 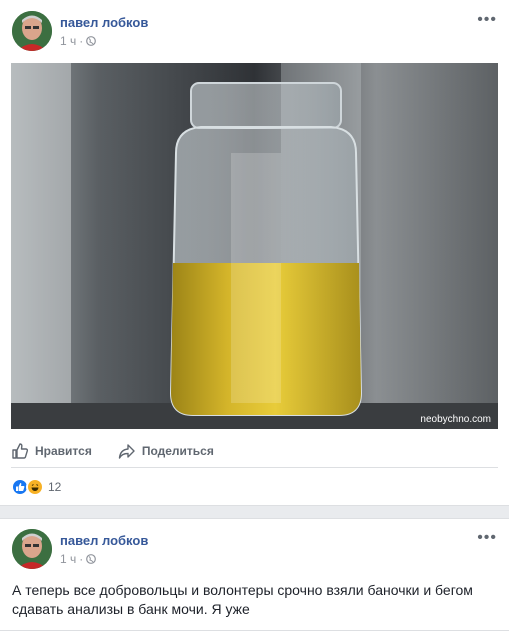 I want to click on share-button: Поделиться, so click(x=166, y=451).